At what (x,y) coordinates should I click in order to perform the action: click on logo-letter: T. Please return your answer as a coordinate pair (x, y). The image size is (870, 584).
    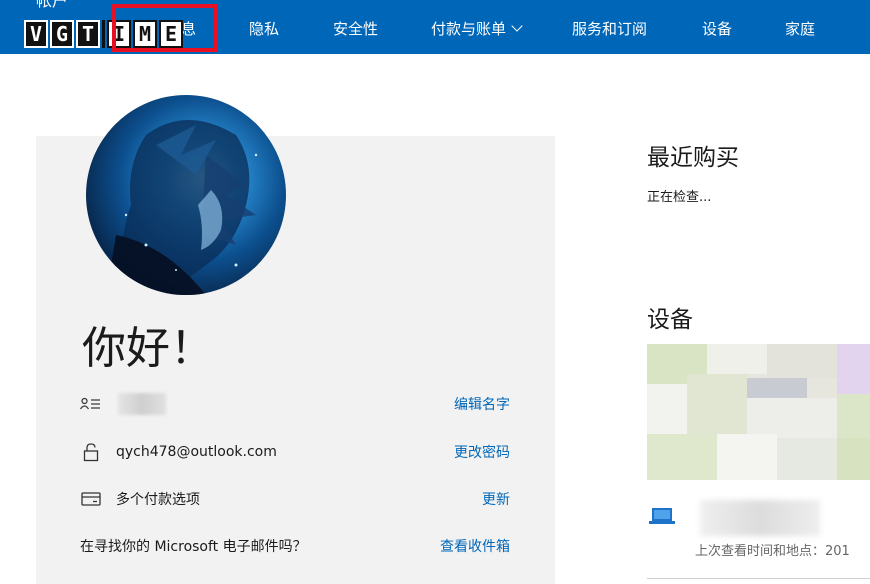
    Looking at the image, I should click on (88, 34).